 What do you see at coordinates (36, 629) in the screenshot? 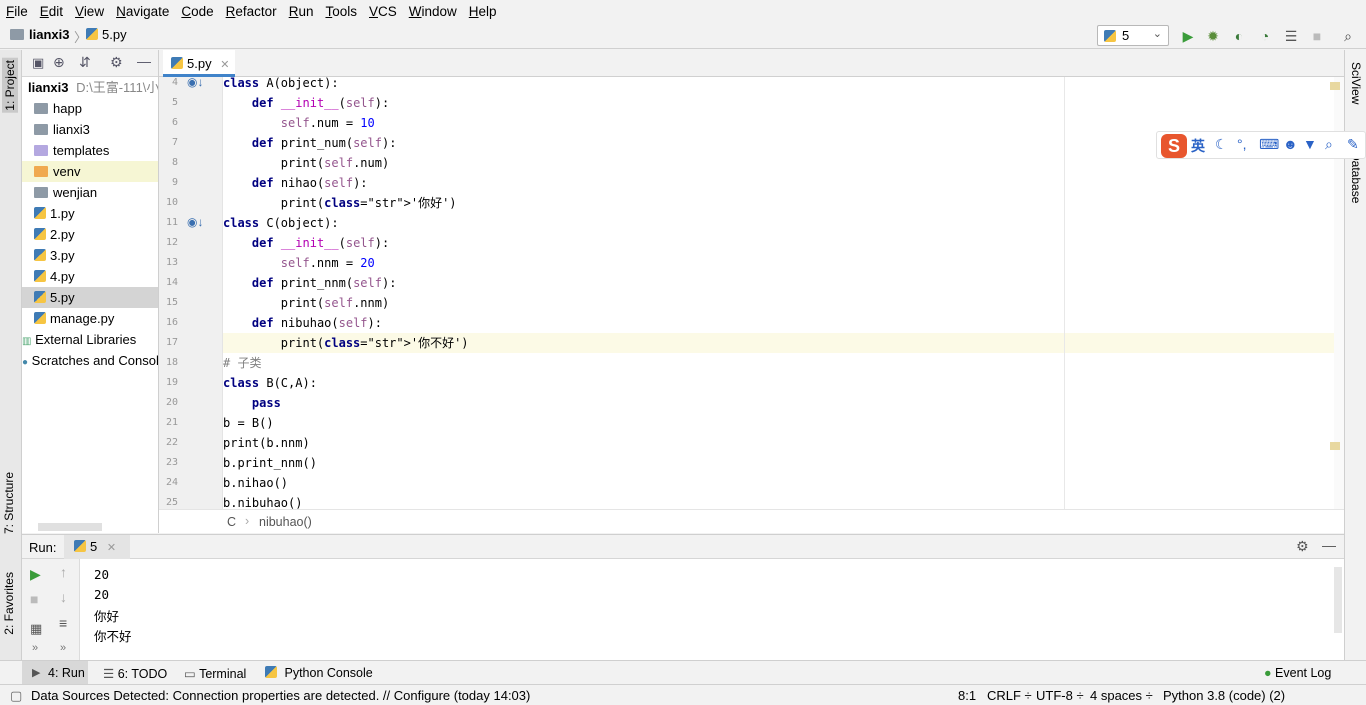
I see `layout-icon: ▦` at bounding box center [36, 629].